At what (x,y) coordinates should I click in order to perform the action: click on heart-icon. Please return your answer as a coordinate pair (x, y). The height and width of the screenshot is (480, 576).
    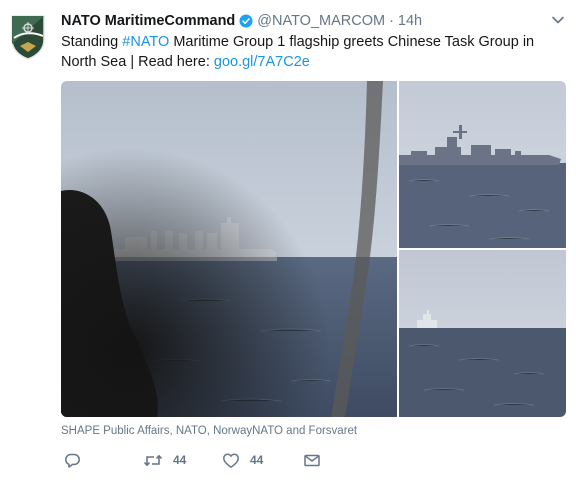
    Looking at the image, I should click on (231, 460).